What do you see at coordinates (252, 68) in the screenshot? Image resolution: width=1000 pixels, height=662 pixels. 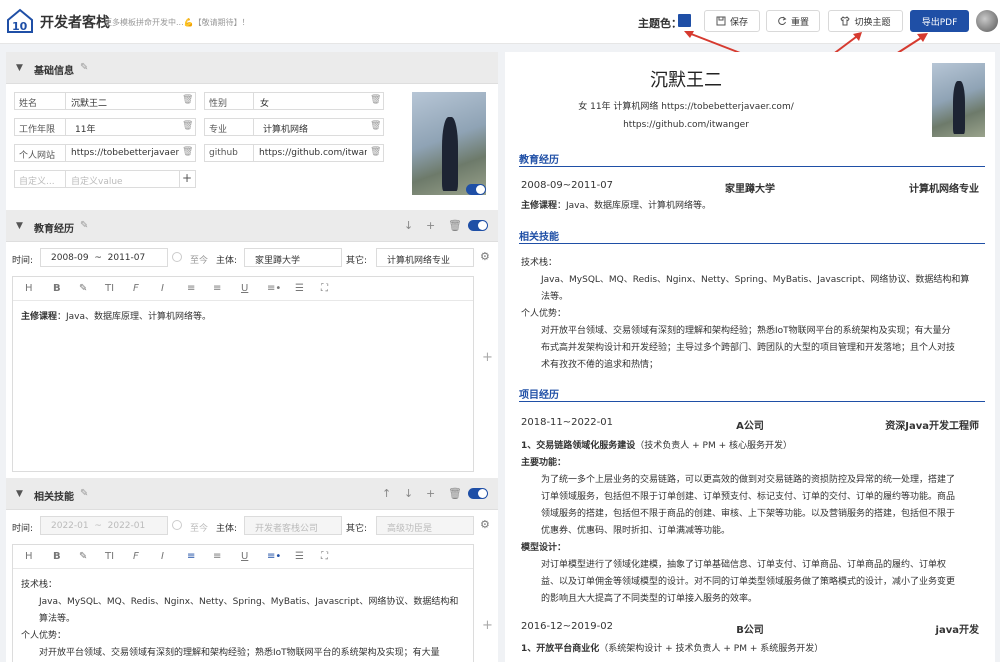 I see `basic-info-header: ▼ 基础信息 ✎` at bounding box center [252, 68].